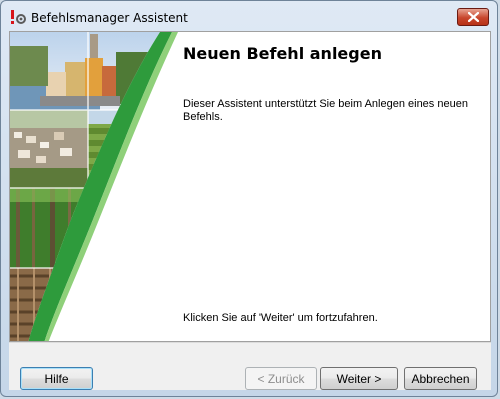 The image size is (500, 399). Describe the element at coordinates (359, 378) in the screenshot. I see `next-button: Weiter >` at that location.